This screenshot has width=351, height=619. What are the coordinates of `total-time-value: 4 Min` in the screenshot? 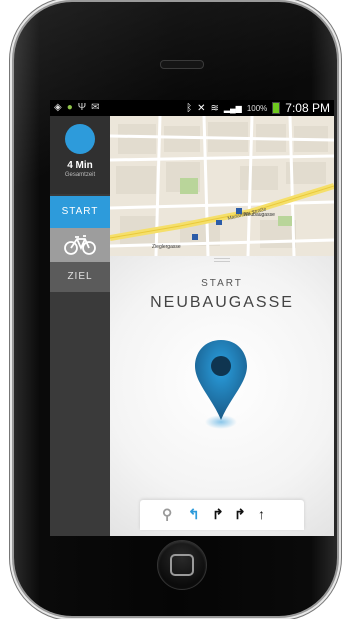 It's located at (80, 165).